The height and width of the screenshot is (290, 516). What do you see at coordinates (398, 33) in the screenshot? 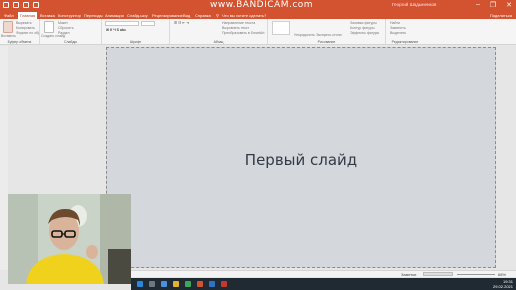
I see `select-button: Выделить` at bounding box center [398, 33].